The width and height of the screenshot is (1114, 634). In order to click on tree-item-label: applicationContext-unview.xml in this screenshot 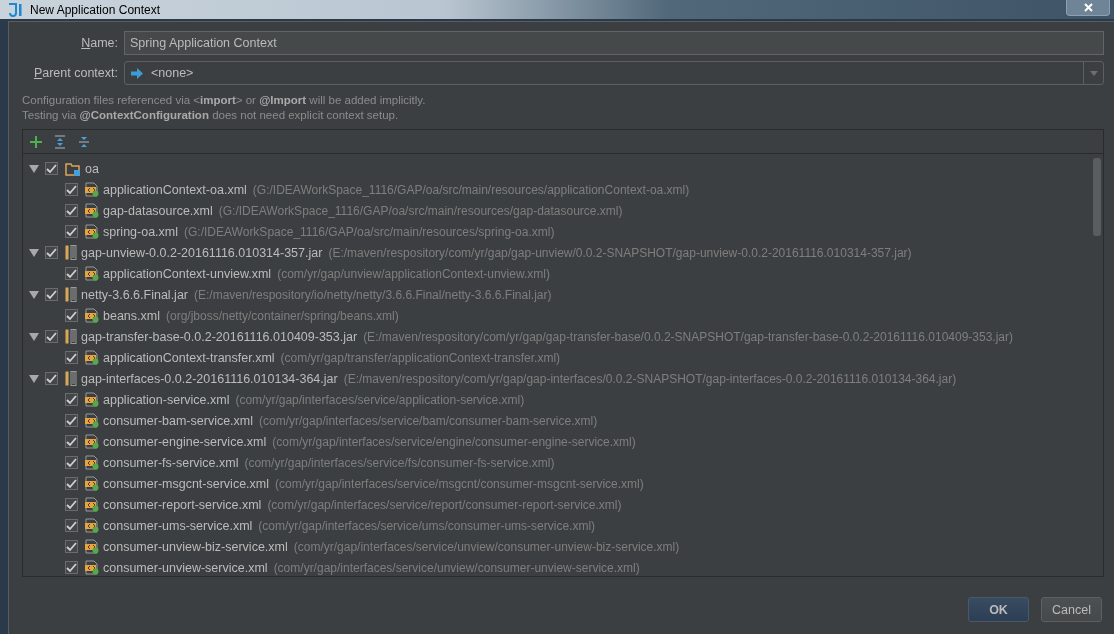, I will do `click(187, 273)`.